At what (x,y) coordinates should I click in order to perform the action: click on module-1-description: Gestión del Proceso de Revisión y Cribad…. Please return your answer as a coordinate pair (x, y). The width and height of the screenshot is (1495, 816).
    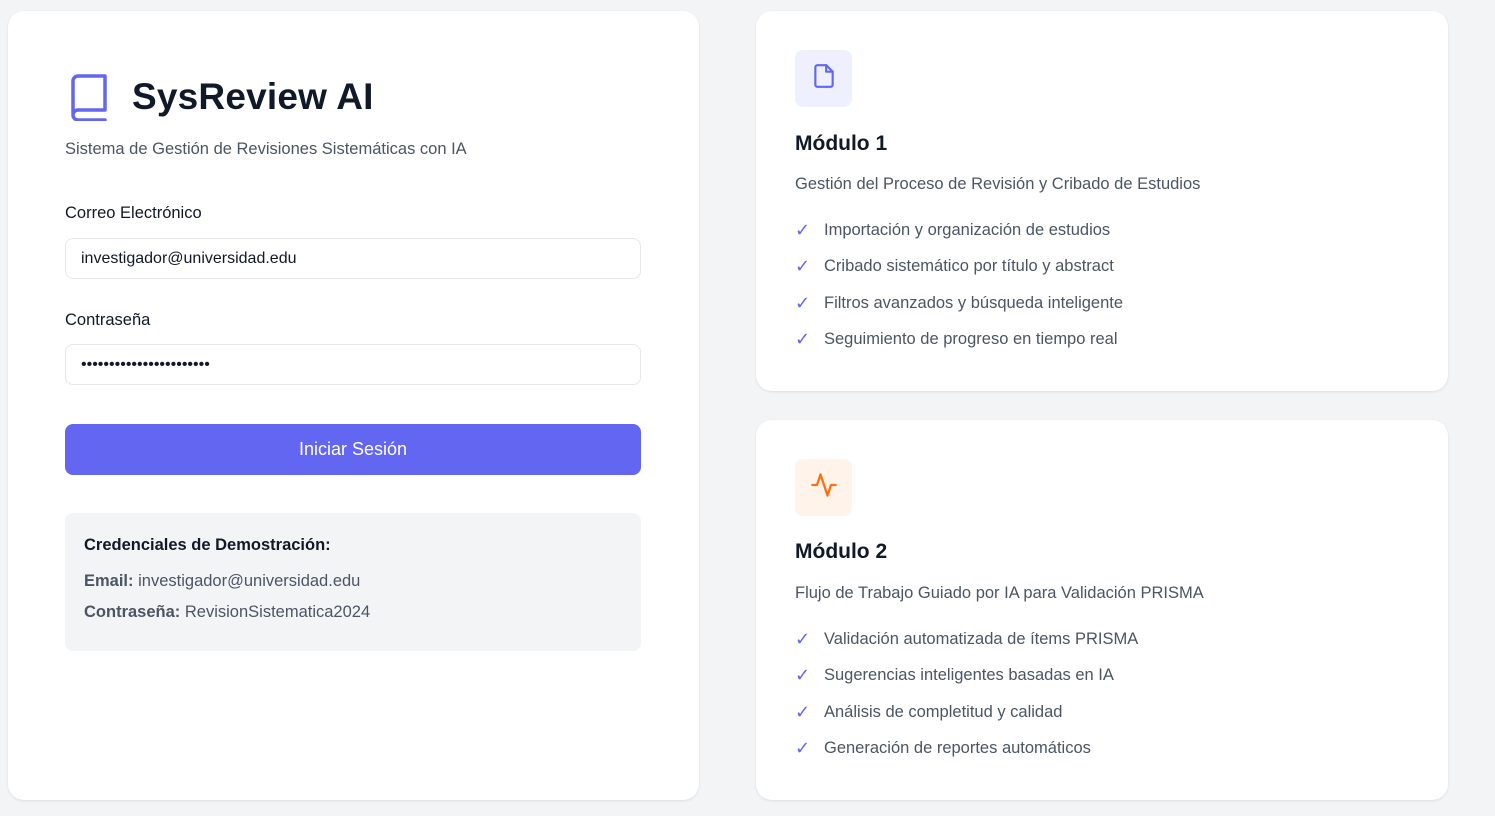
    Looking at the image, I should click on (998, 184).